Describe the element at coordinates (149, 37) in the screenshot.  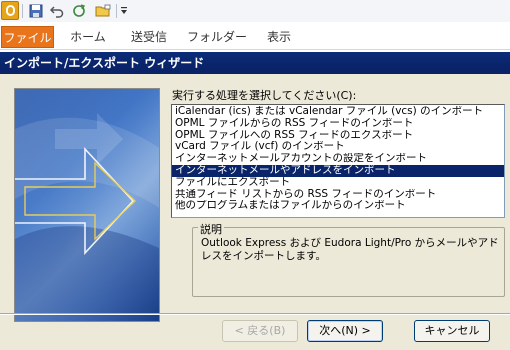
I see `tab-send-receive: 送受信` at that location.